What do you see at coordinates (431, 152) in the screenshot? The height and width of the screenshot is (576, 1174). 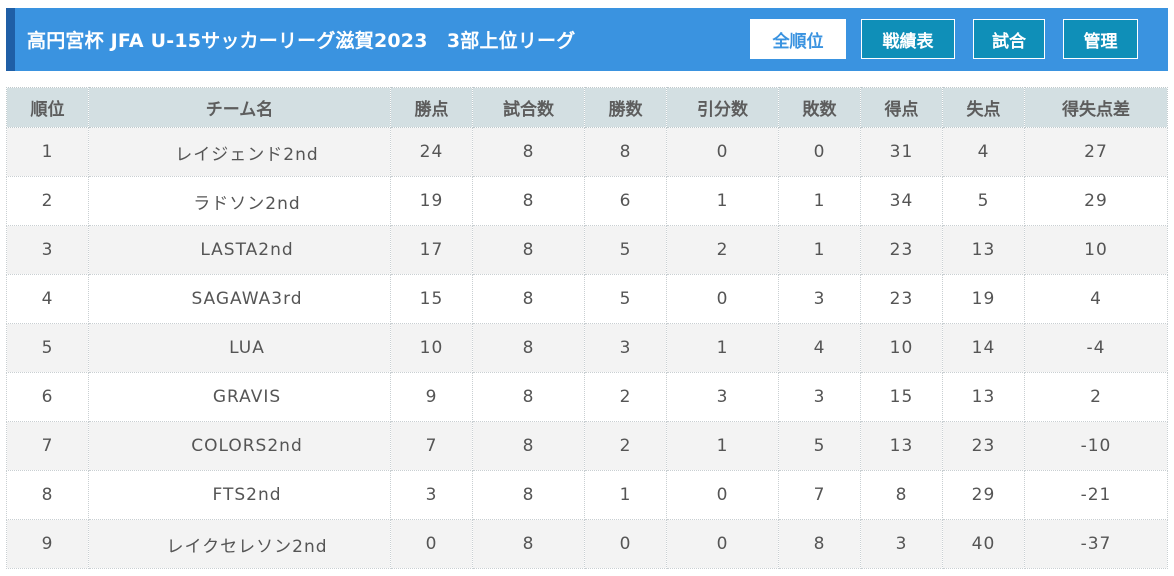 I see `cell-points: 24` at bounding box center [431, 152].